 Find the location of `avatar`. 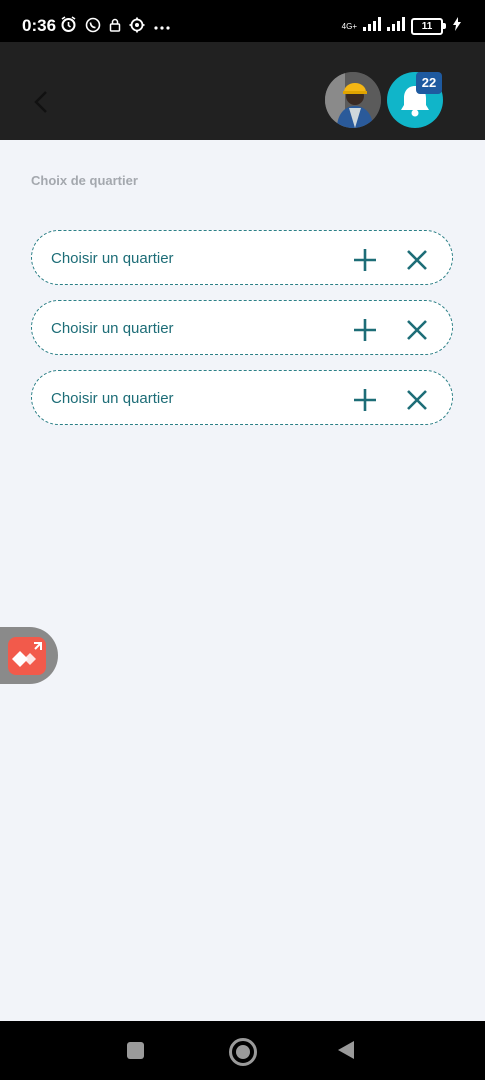

avatar is located at coordinates (353, 100).